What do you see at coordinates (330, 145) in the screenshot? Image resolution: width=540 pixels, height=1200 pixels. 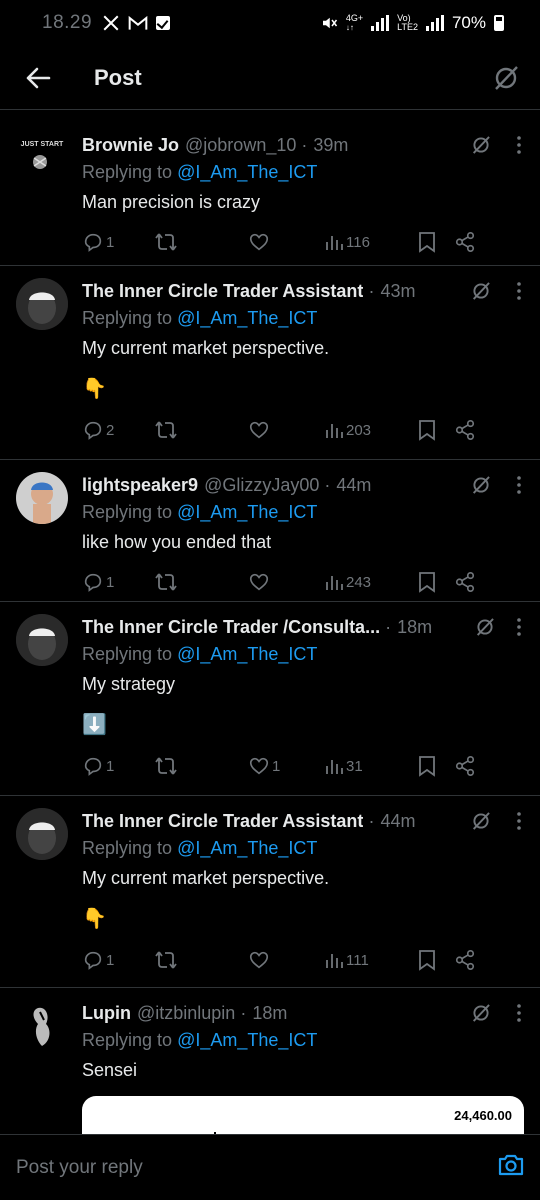 I see `post-time: 39m` at bounding box center [330, 145].